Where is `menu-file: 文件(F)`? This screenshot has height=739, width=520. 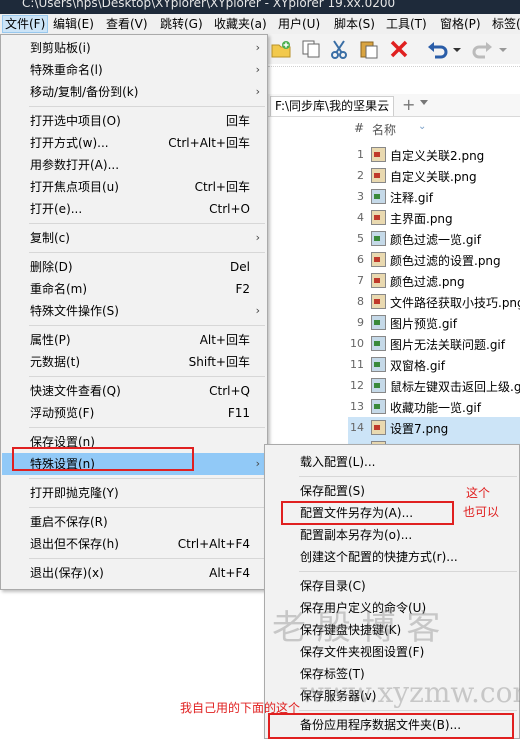
menu-file: 文件(F) is located at coordinates (25, 24).